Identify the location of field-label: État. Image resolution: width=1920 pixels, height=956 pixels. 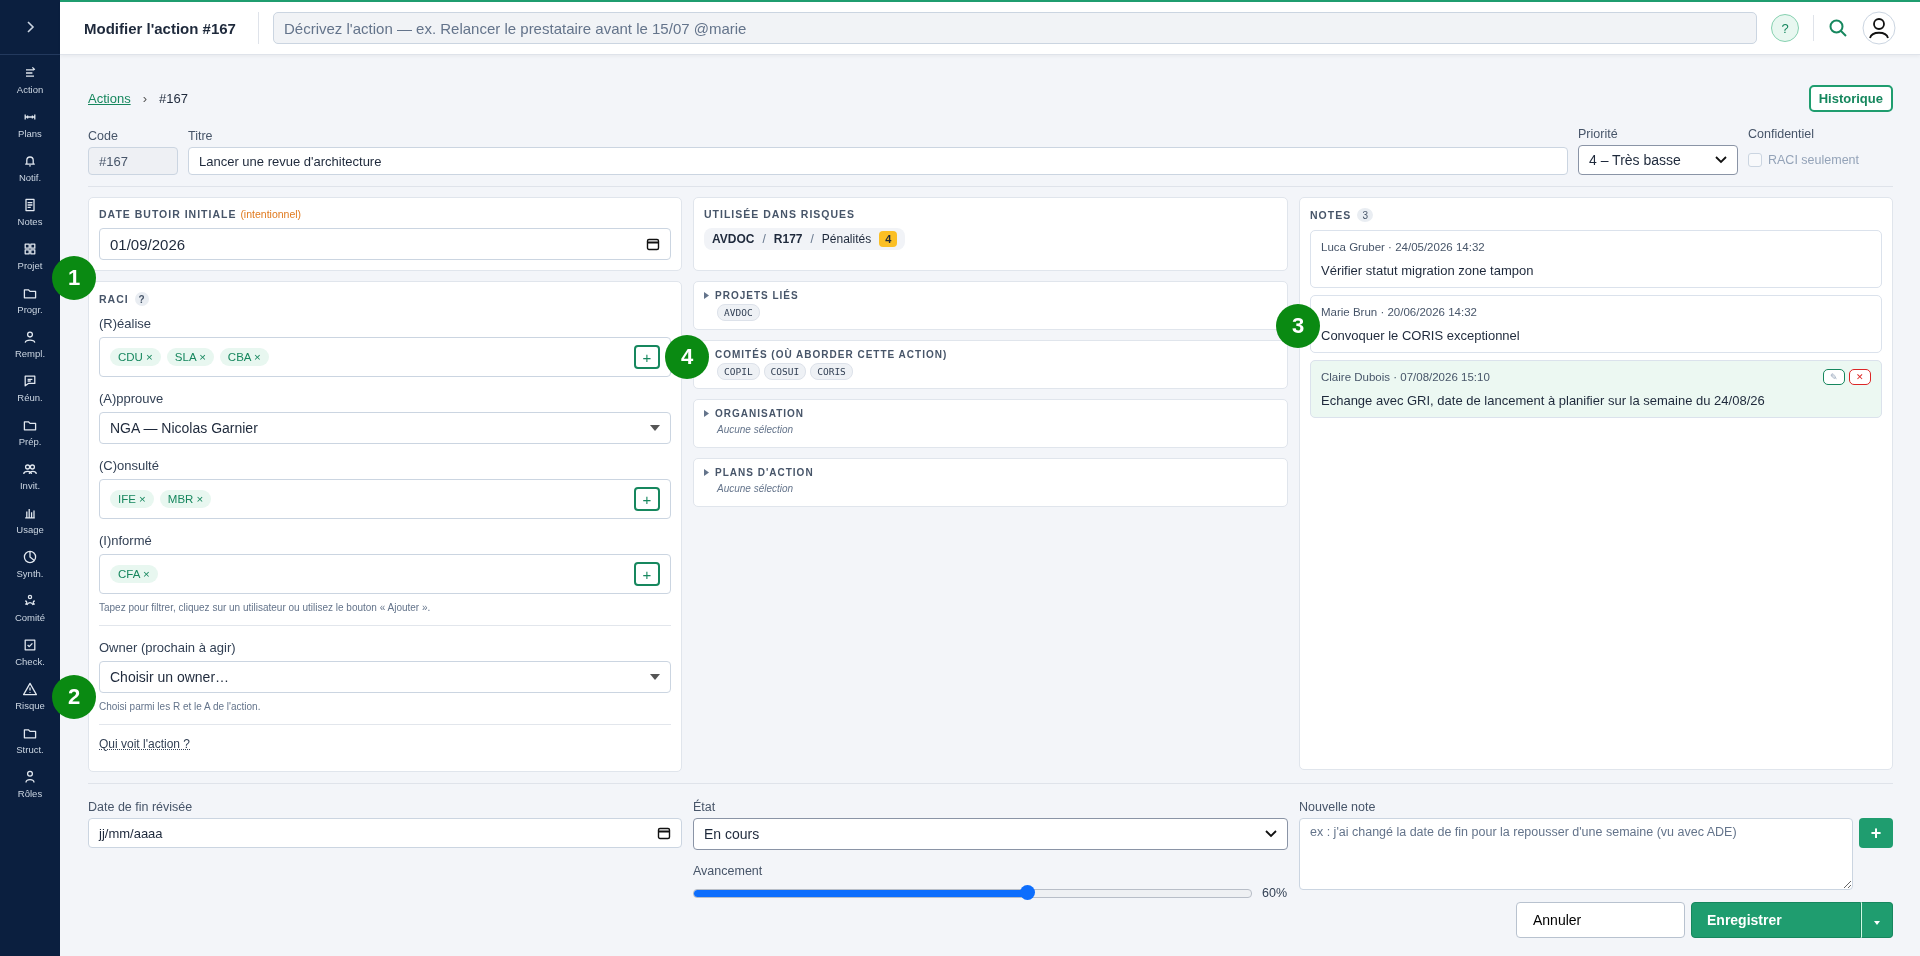
(705, 807).